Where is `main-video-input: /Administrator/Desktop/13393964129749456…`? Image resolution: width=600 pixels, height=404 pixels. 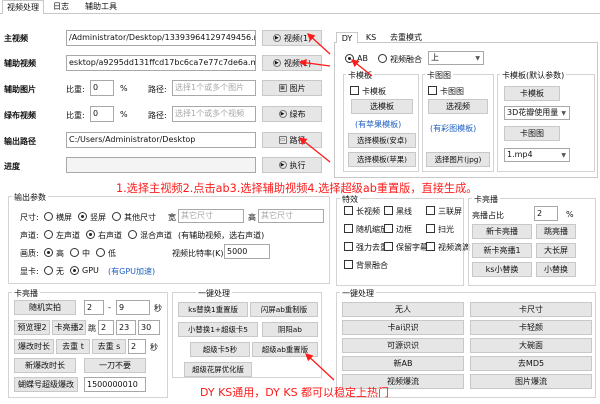
main-video-input: /Administrator/Desktop/13393964129749456… is located at coordinates (161, 38).